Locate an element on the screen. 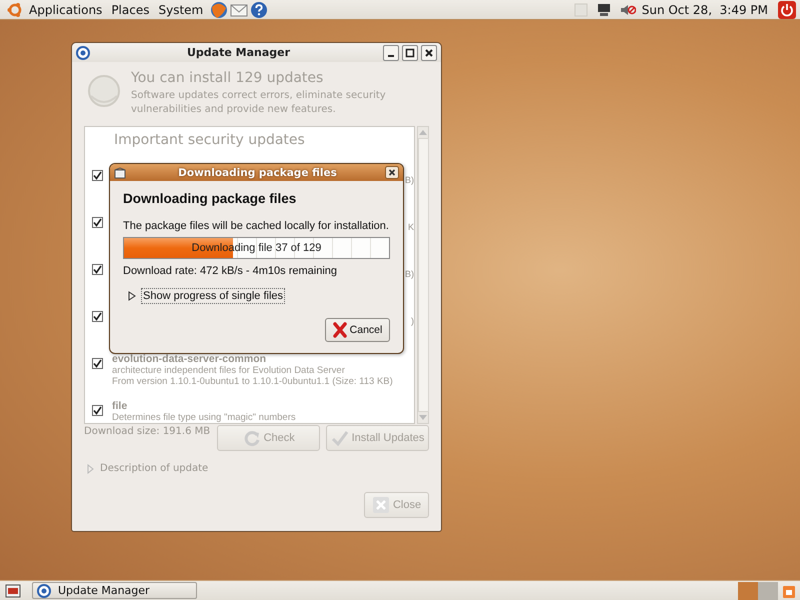 Image resolution: width=800 pixels, height=600 pixels. window-title: Update Manager is located at coordinates (239, 52).